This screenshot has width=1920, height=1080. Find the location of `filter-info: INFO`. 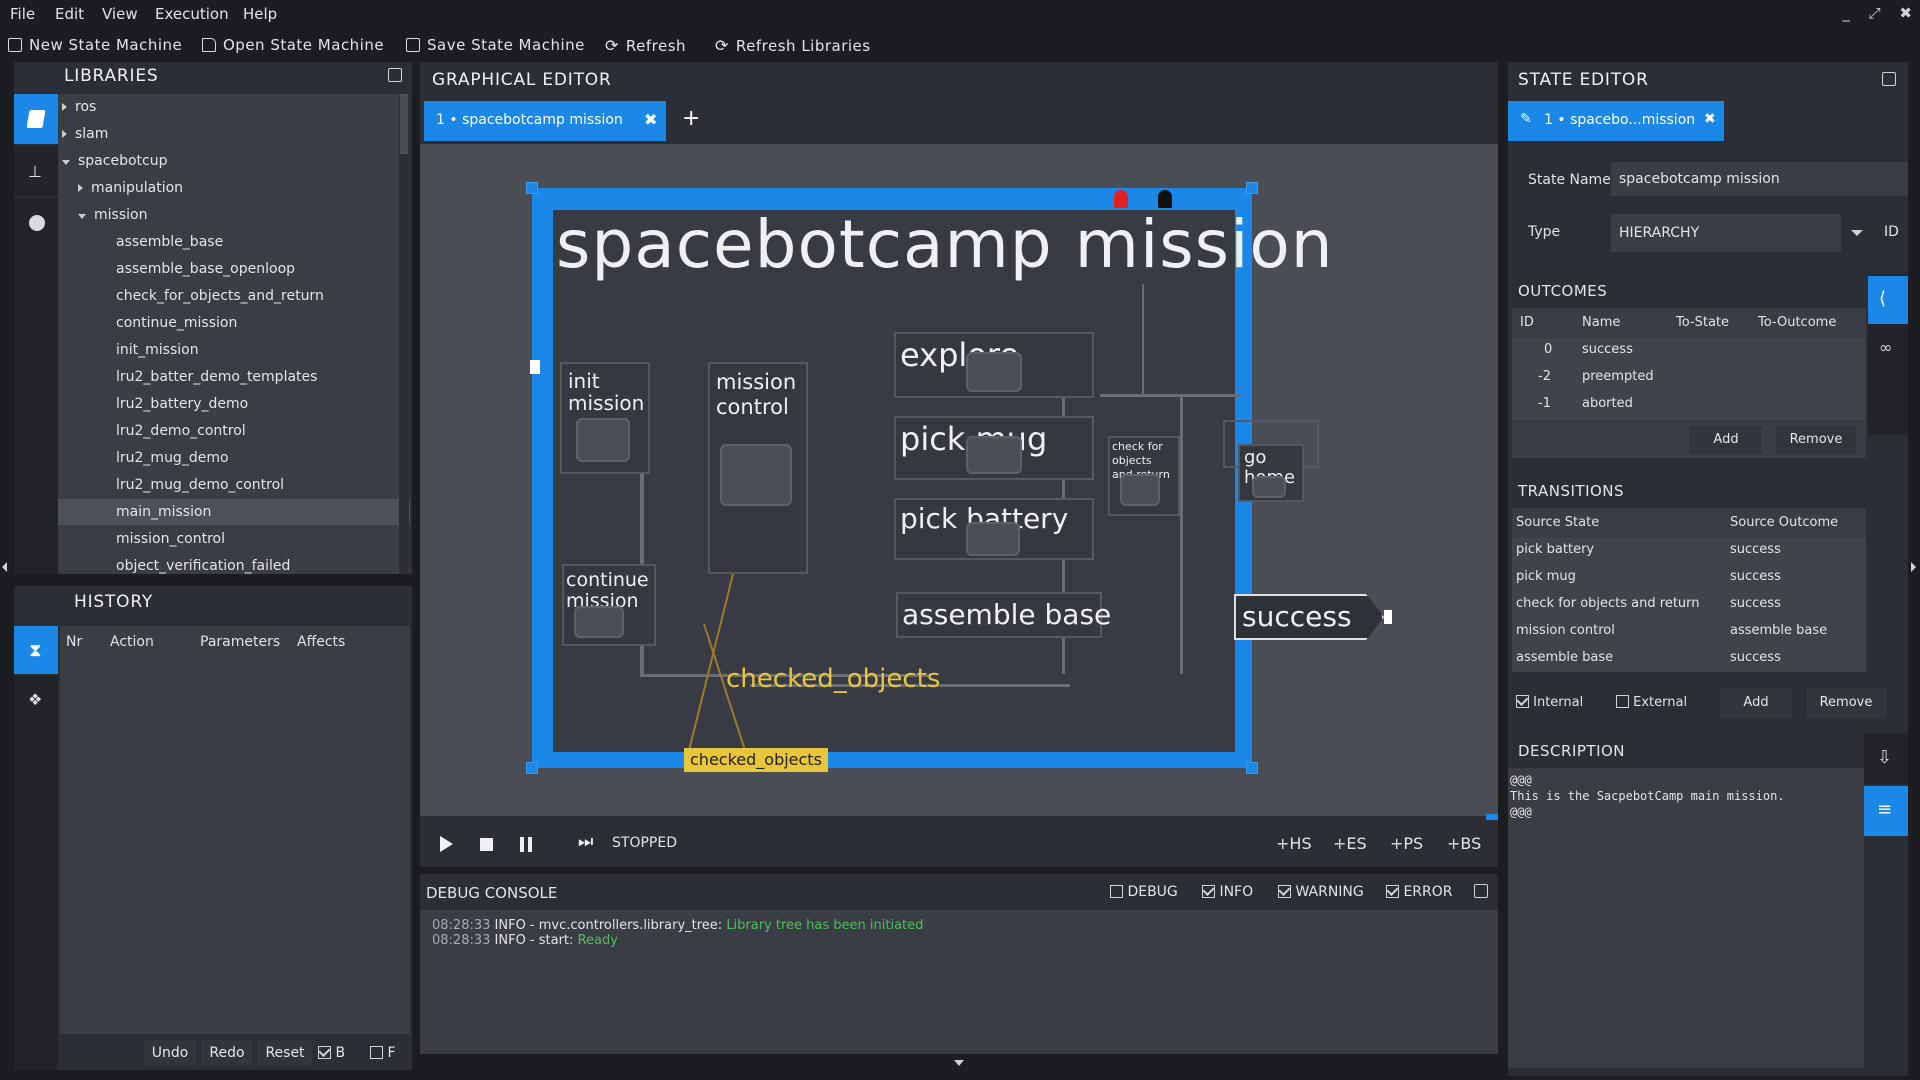

filter-info: INFO is located at coordinates (1227, 892).